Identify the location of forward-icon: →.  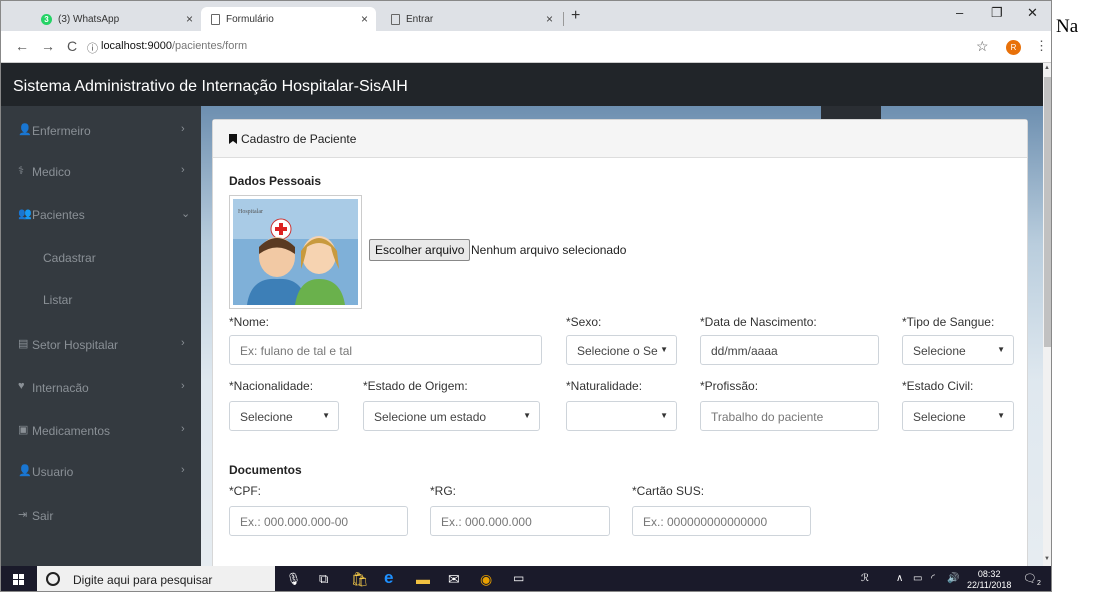
(48, 46).